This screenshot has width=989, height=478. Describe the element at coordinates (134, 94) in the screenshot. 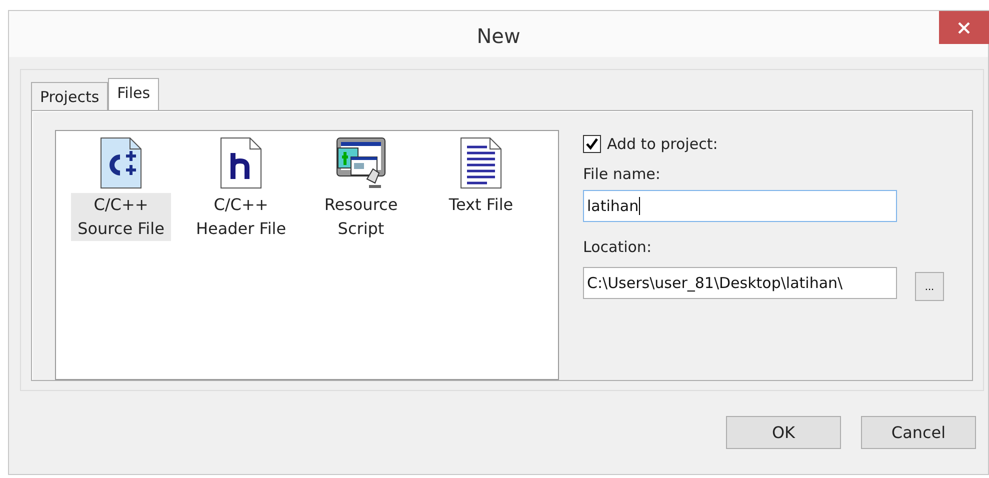

I see `tab: Files` at that location.